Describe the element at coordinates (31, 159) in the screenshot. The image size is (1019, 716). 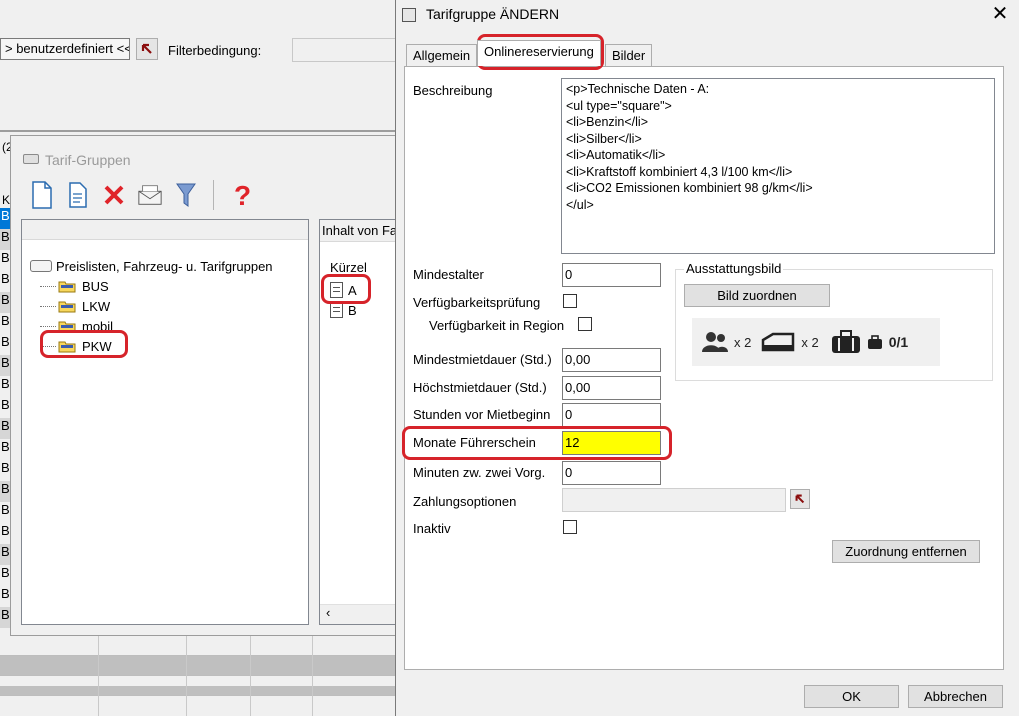
I see `window-icon` at that location.